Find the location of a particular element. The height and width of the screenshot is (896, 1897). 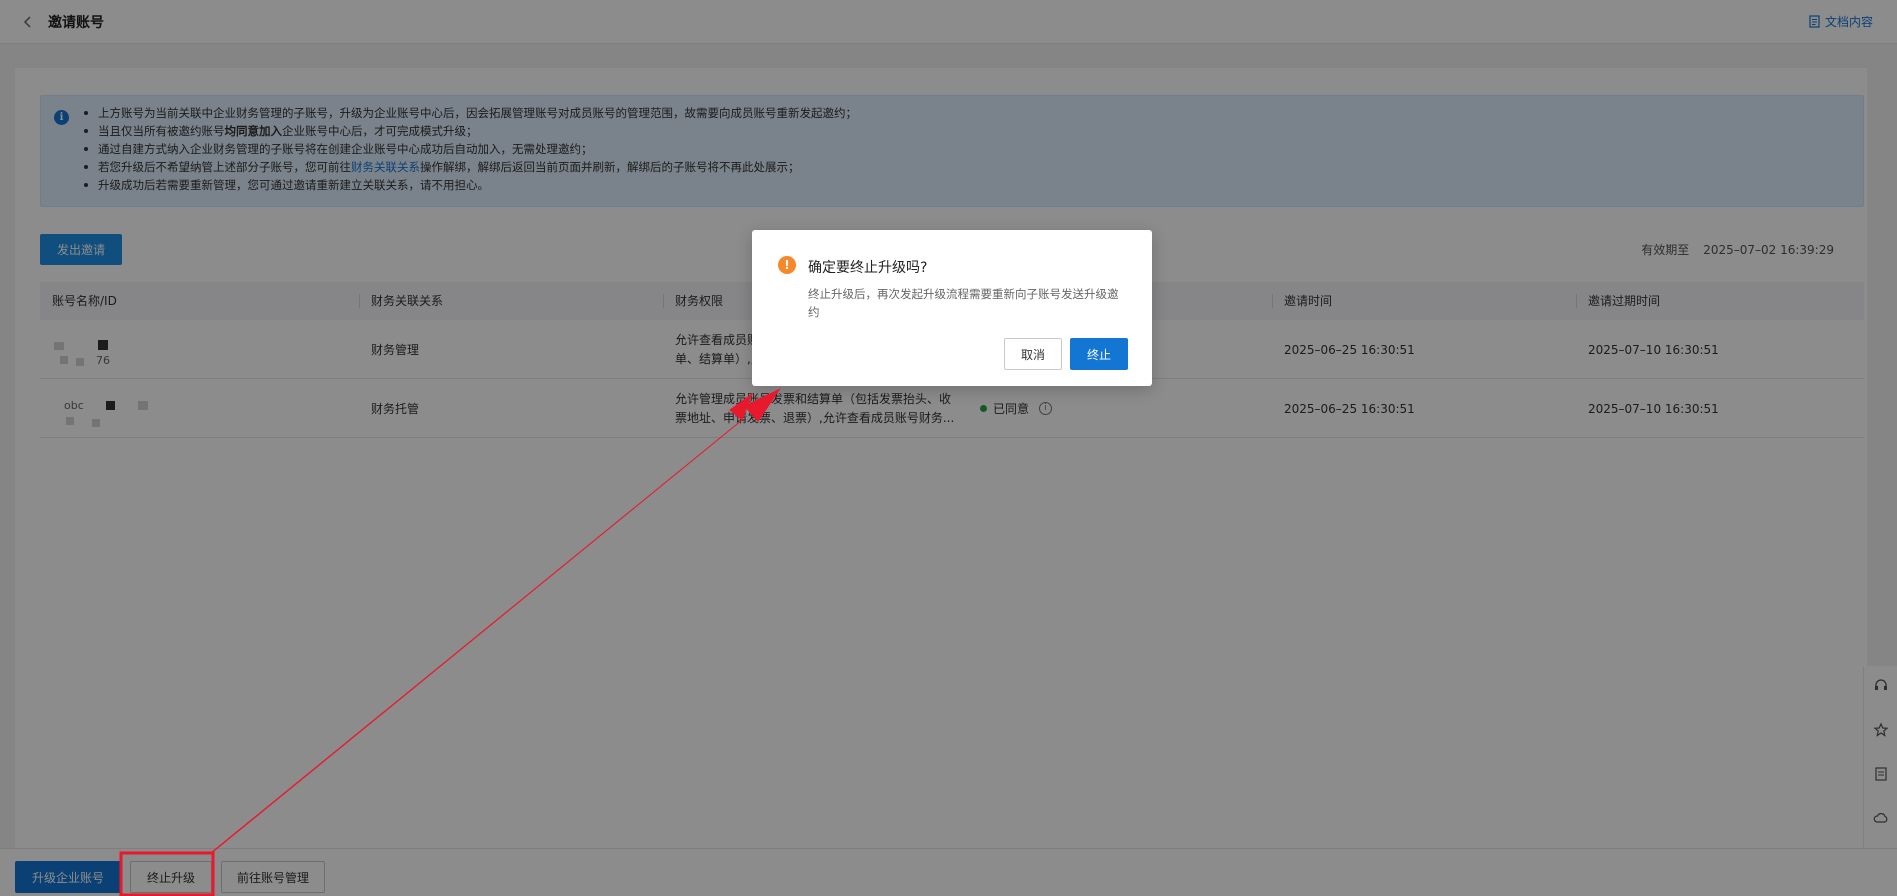

dialog-body: 终止升级后，再次发起升级流程需要重新向子账号发送升级邀约 is located at coordinates (963, 303).